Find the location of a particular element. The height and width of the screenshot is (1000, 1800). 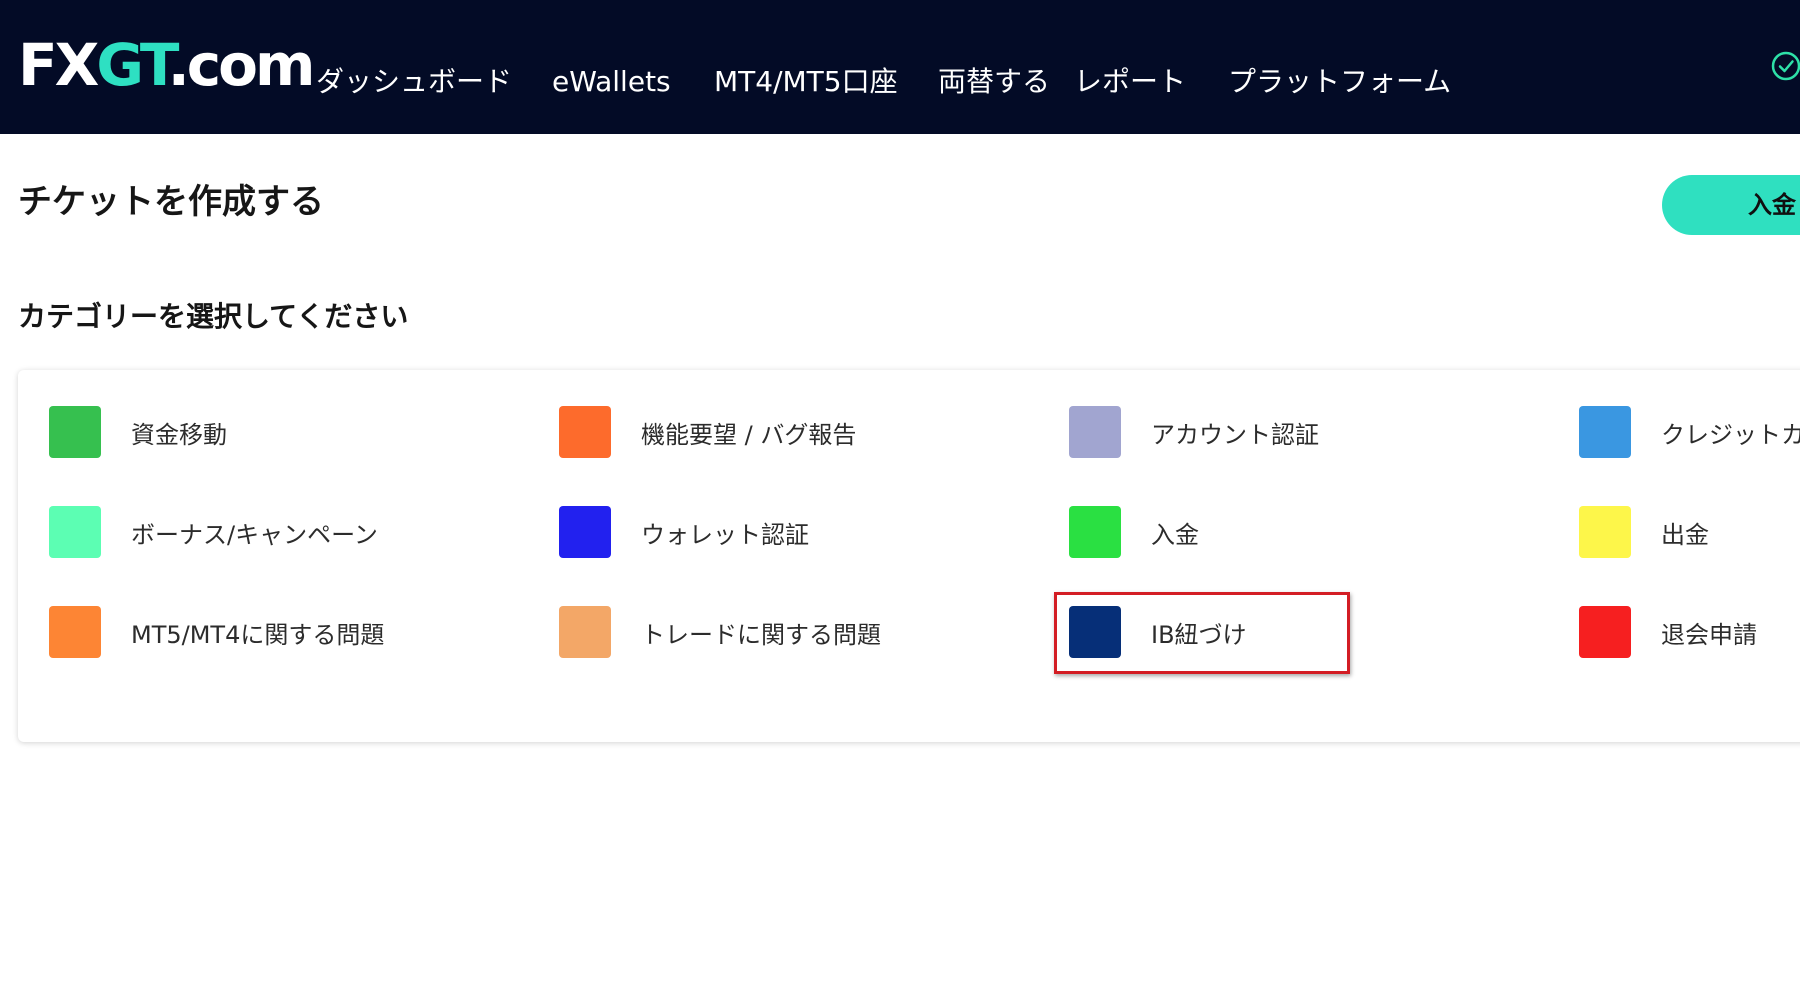

category-label: 資金移動 is located at coordinates (179, 434).